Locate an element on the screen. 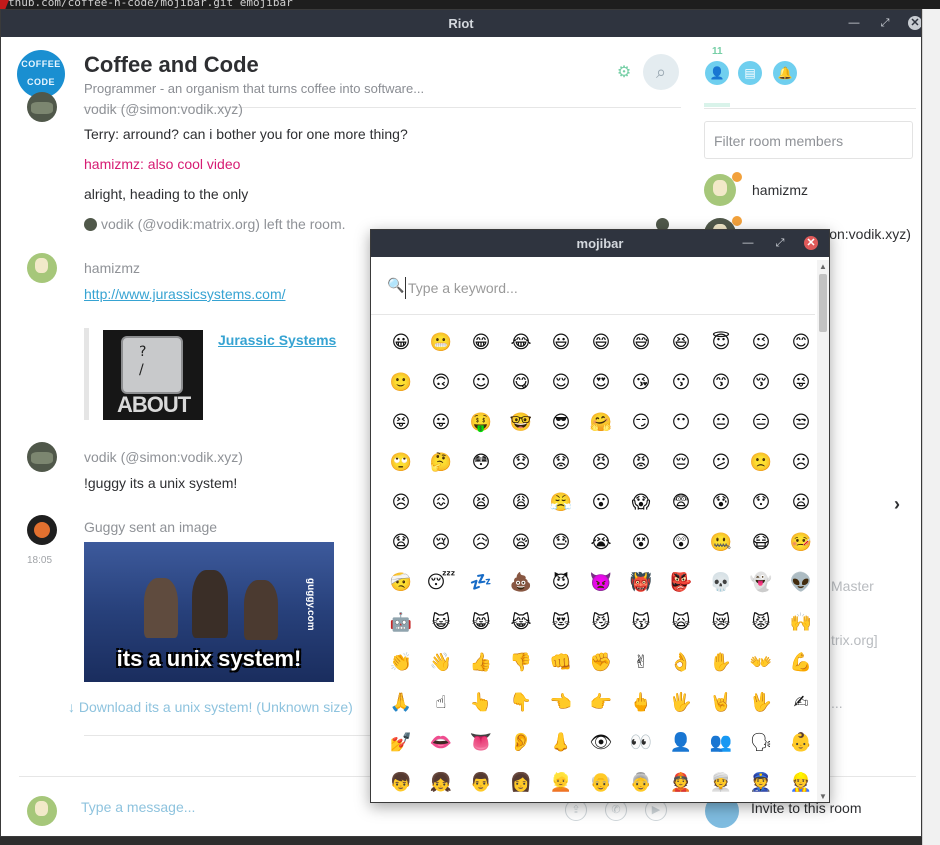 Image resolution: width=940 pixels, height=845 pixels. emoji-cell: 😐 is located at coordinates (721, 423).